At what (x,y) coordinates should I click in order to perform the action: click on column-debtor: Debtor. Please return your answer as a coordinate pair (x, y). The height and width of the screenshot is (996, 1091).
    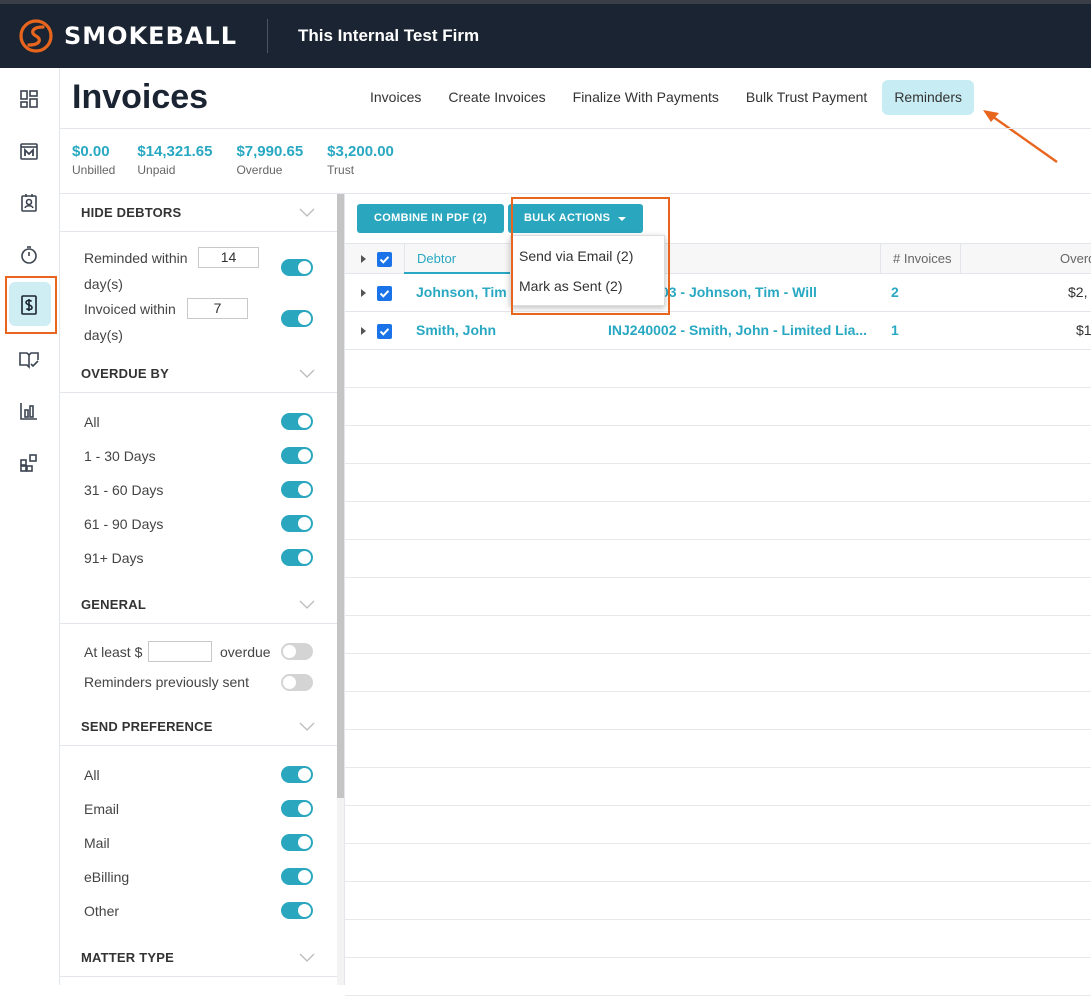
    Looking at the image, I should click on (436, 258).